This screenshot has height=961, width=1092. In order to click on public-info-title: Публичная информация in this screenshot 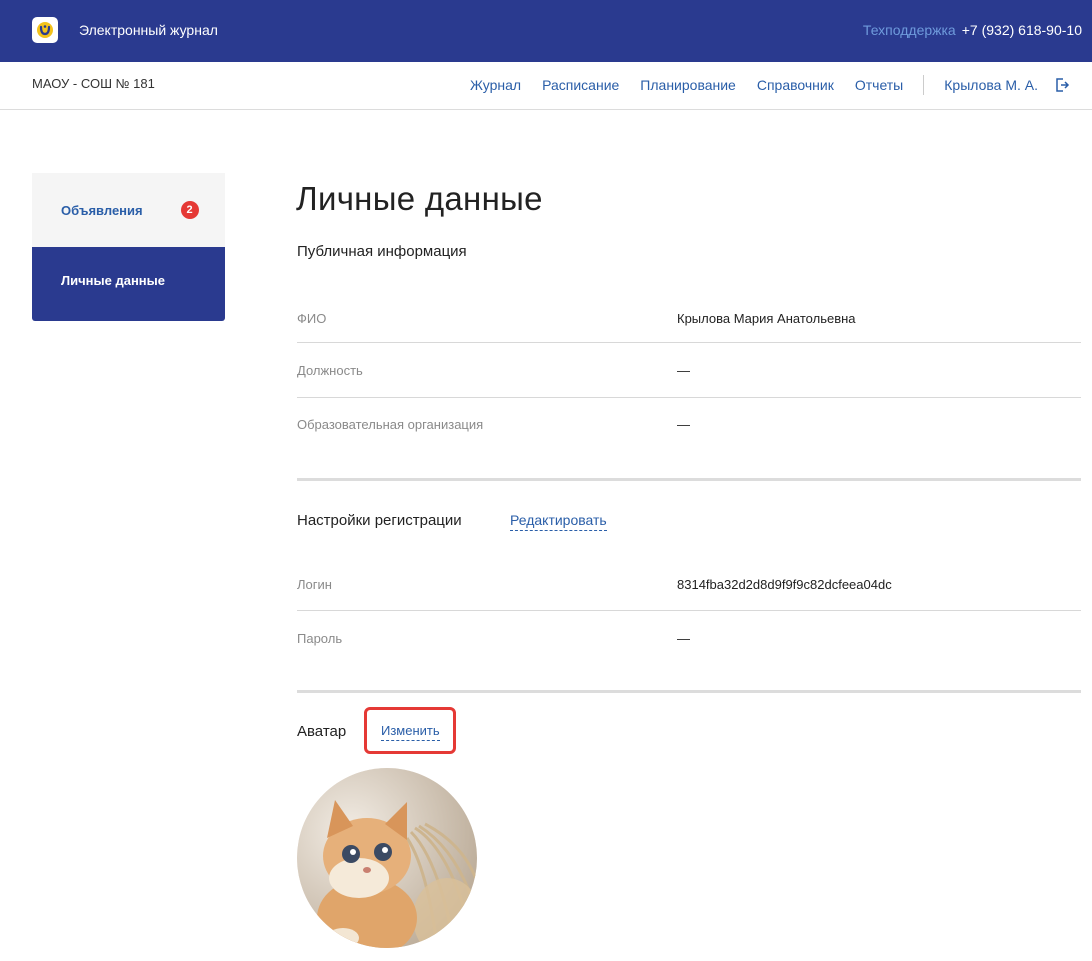, I will do `click(382, 251)`.